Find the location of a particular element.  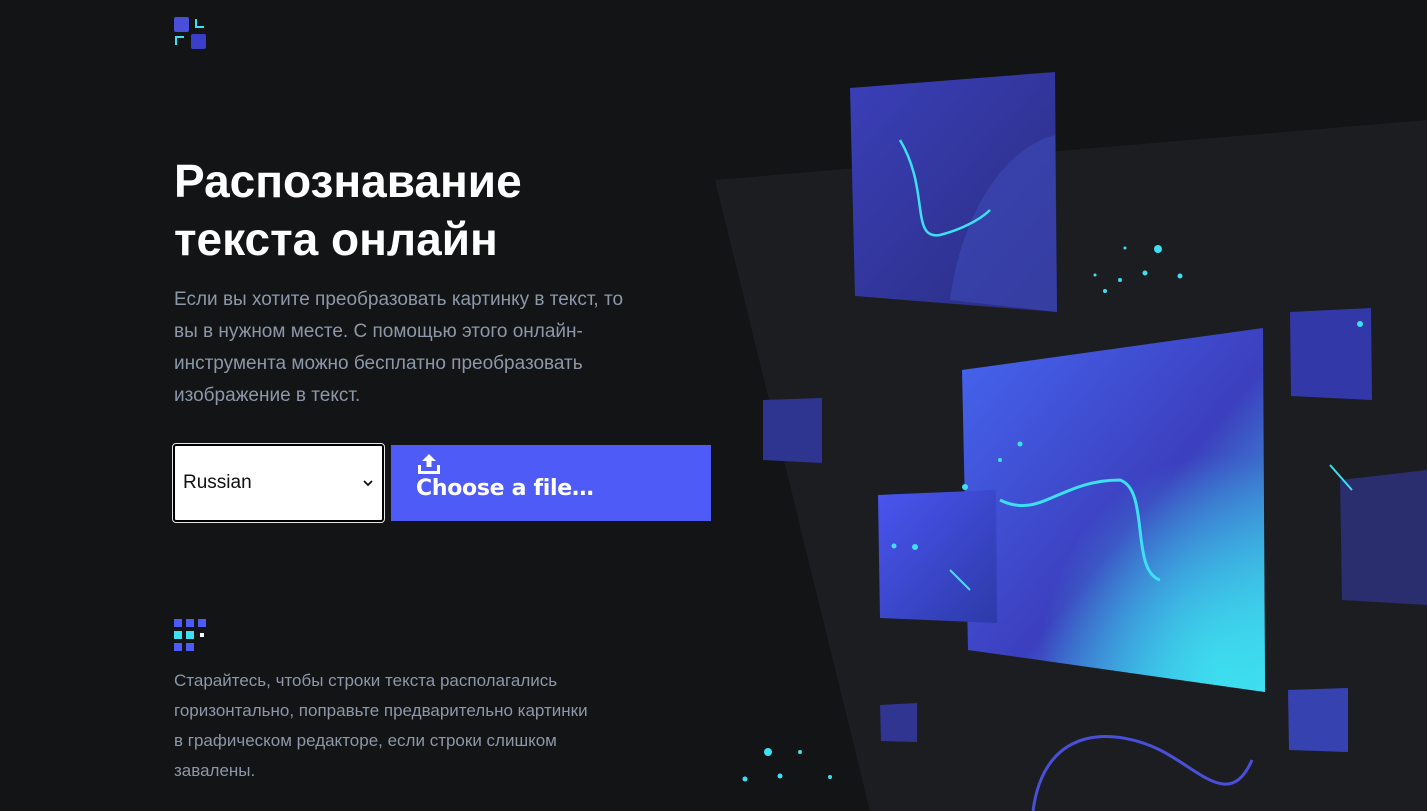

grid-dots-icon is located at coordinates (190, 635).